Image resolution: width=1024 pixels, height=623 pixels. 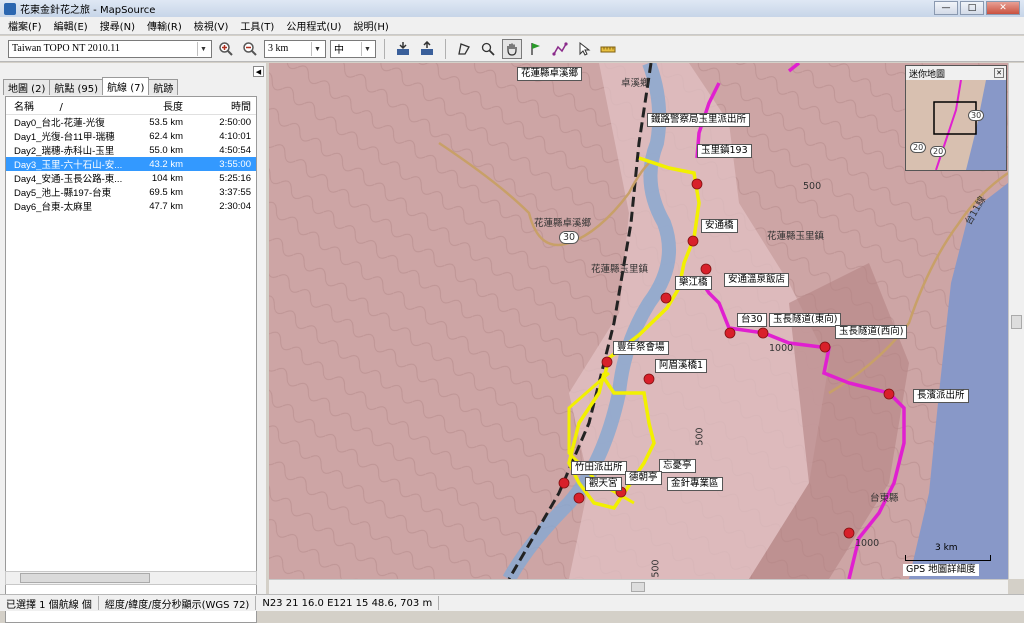 What do you see at coordinates (258, 71) in the screenshot?
I see `collapse-panel-icon: ◀` at bounding box center [258, 71].